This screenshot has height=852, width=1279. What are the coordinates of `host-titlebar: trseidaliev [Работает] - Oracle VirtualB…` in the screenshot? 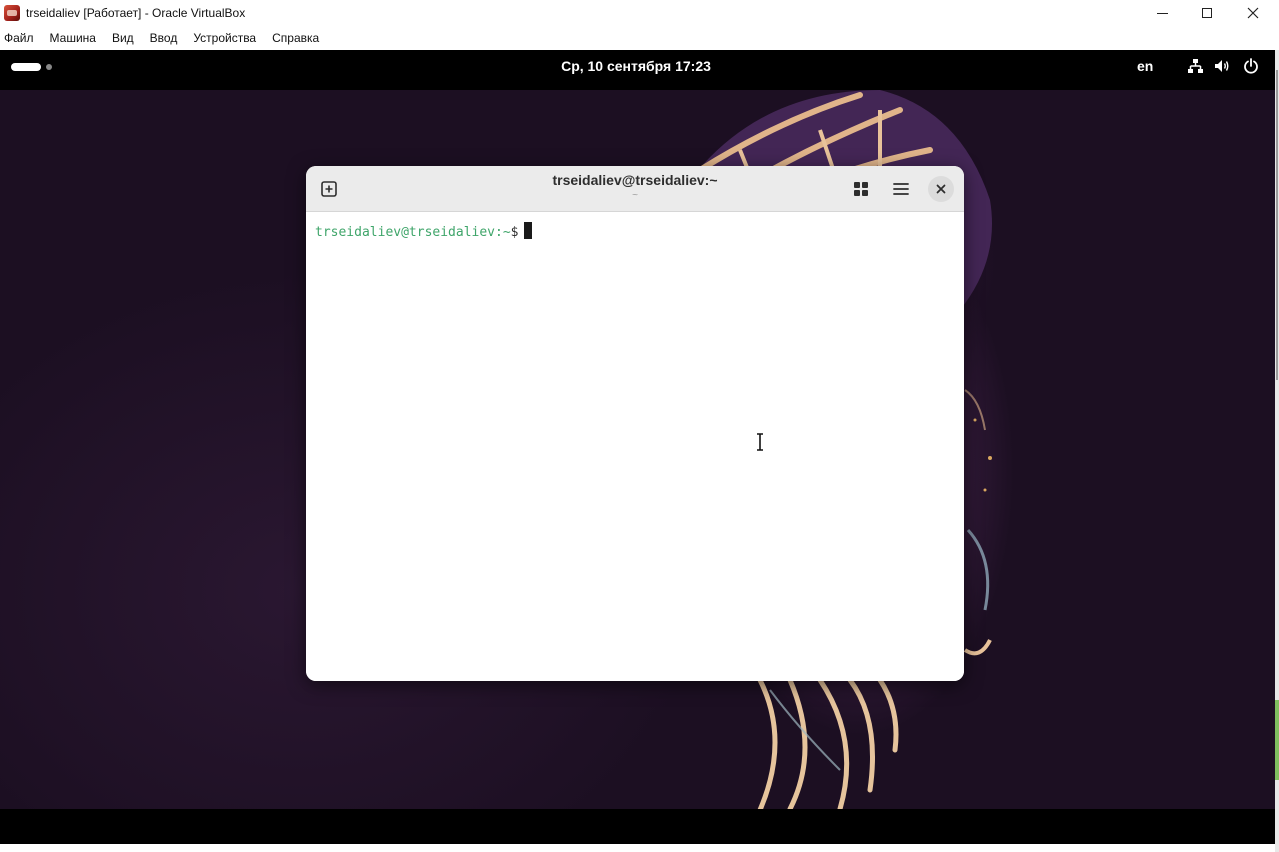 It's located at (639, 13).